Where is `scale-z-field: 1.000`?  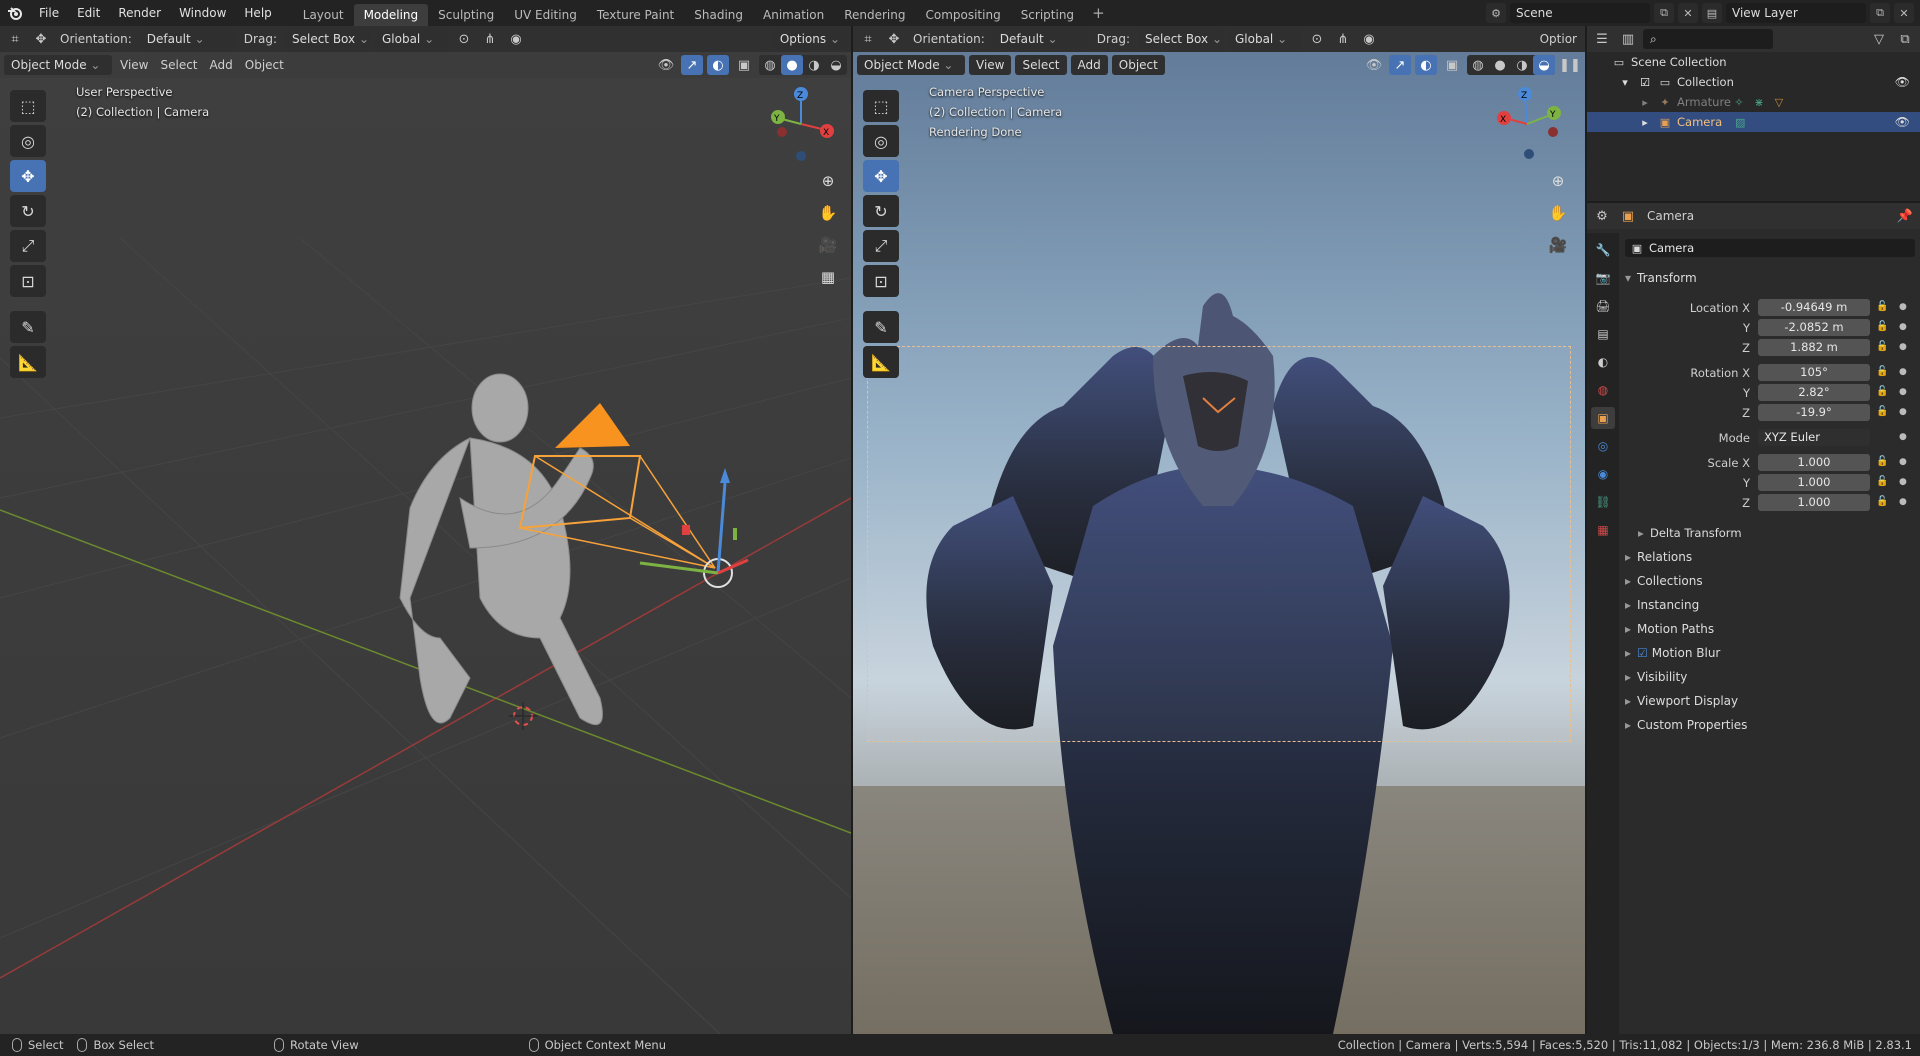 scale-z-field: 1.000 is located at coordinates (1814, 502).